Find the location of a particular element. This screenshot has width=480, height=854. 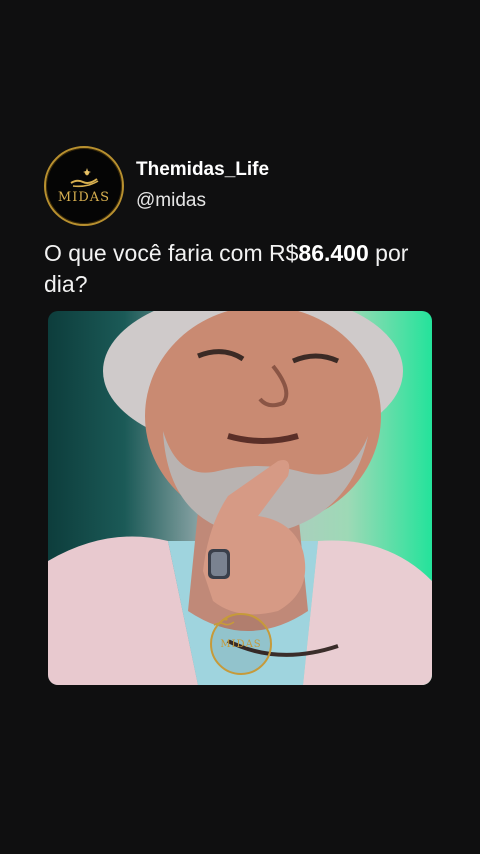

watermark-text: MIDAS is located at coordinates (241, 644).